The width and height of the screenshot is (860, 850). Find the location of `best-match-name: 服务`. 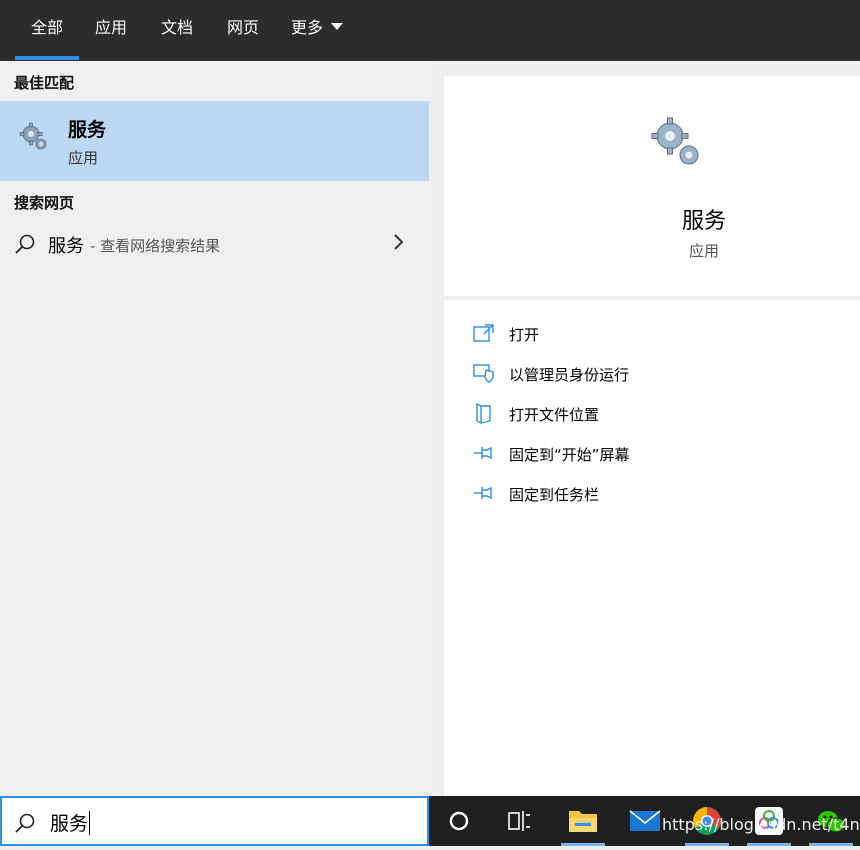

best-match-name: 服务 is located at coordinates (87, 130).